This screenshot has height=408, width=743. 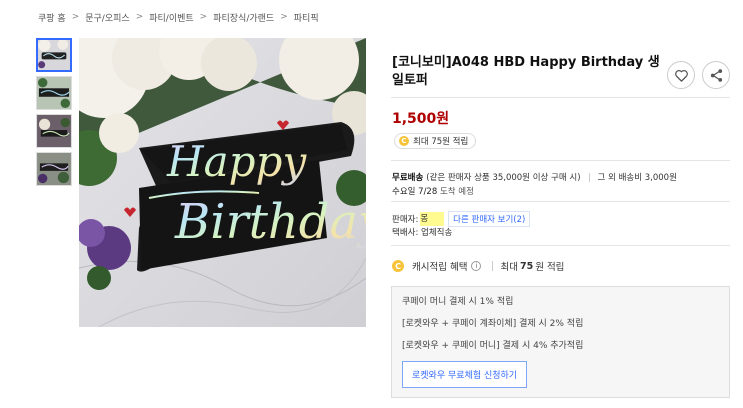 I want to click on cash-max-amount: 75, so click(x=526, y=266).